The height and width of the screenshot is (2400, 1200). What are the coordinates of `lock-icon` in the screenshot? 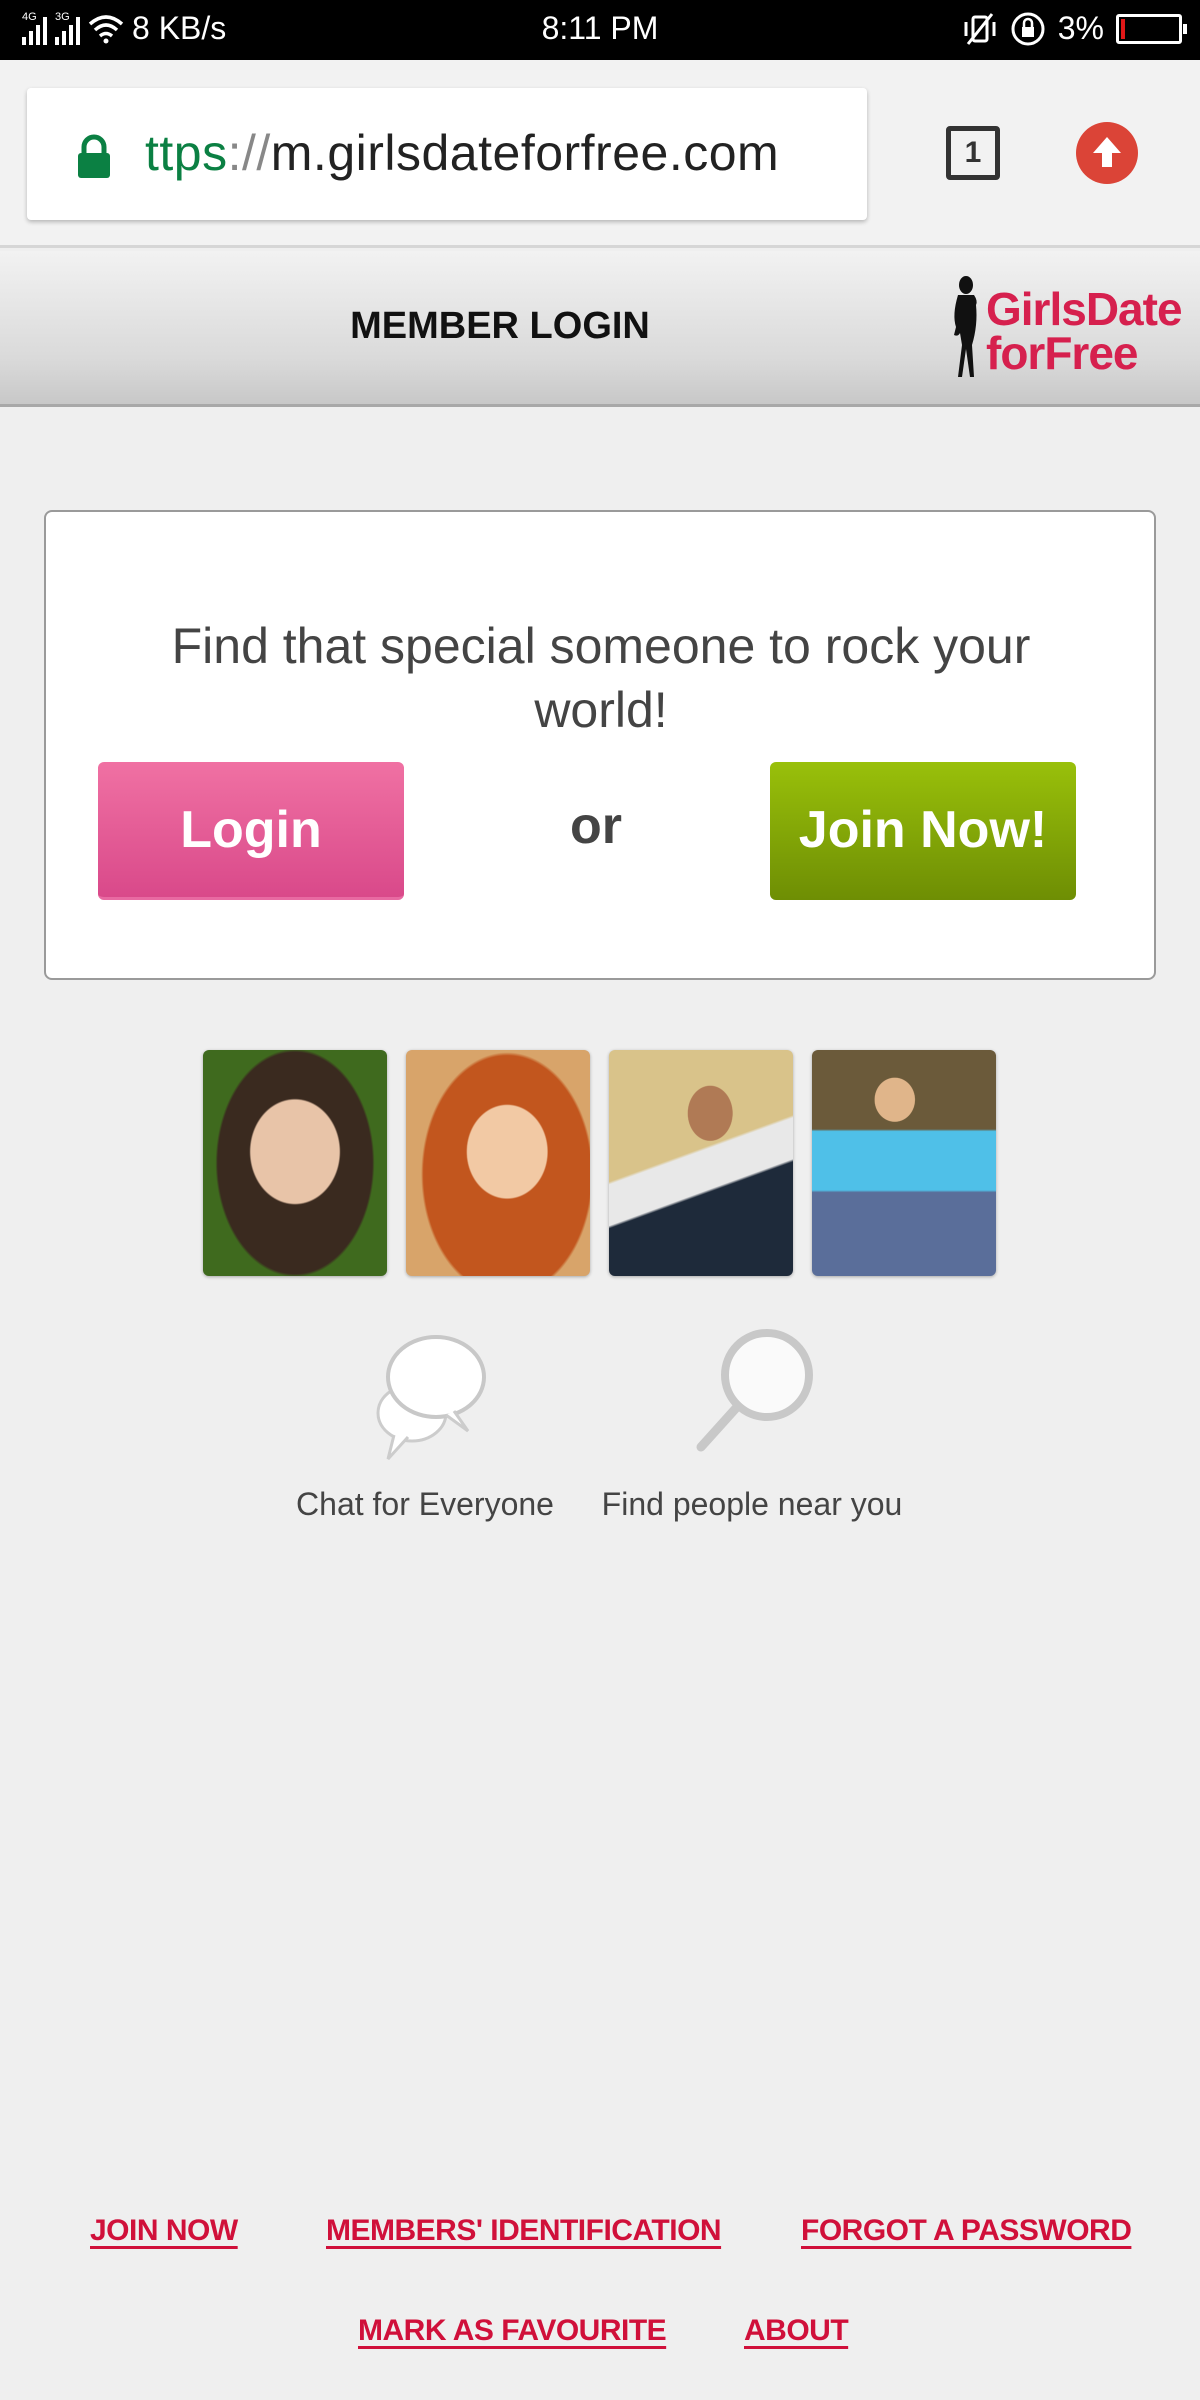 It's located at (94, 156).